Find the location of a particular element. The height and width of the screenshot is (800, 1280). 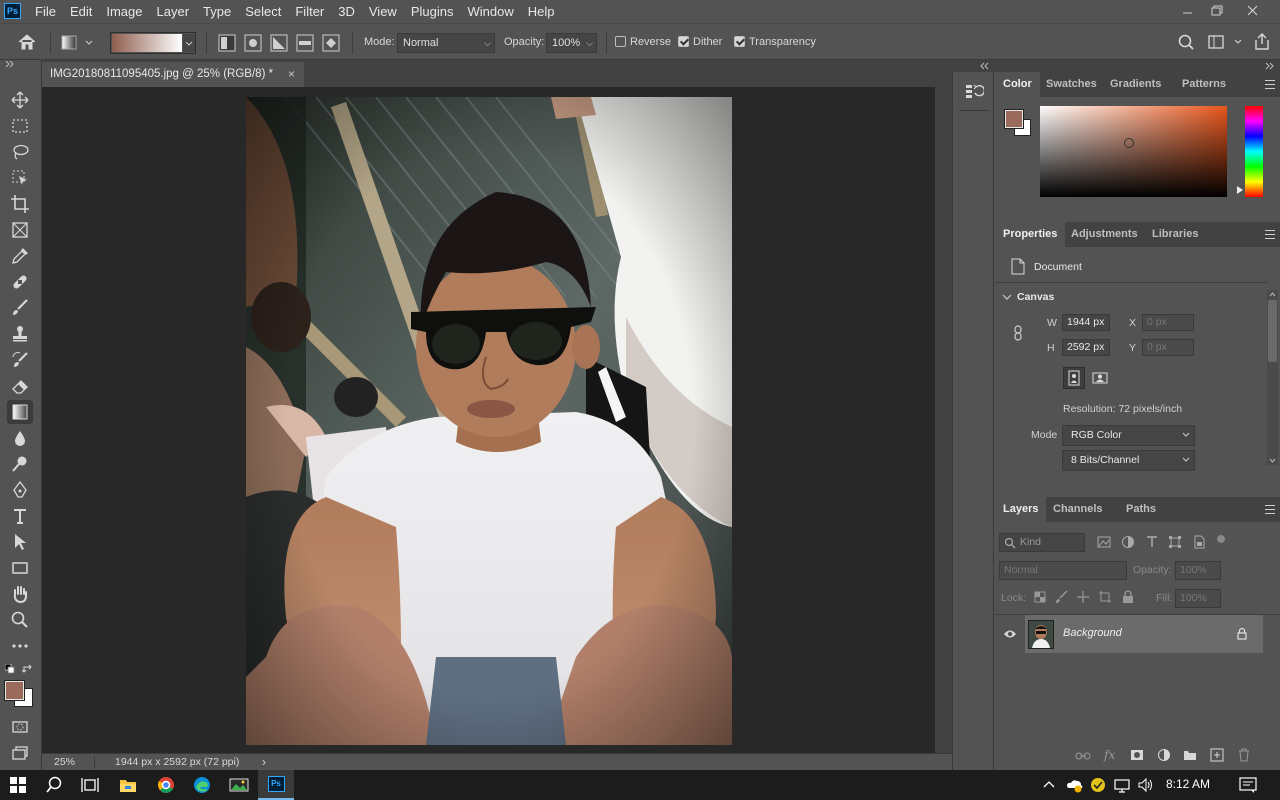

tab-swatches: Swatches is located at coordinates (1071, 84).